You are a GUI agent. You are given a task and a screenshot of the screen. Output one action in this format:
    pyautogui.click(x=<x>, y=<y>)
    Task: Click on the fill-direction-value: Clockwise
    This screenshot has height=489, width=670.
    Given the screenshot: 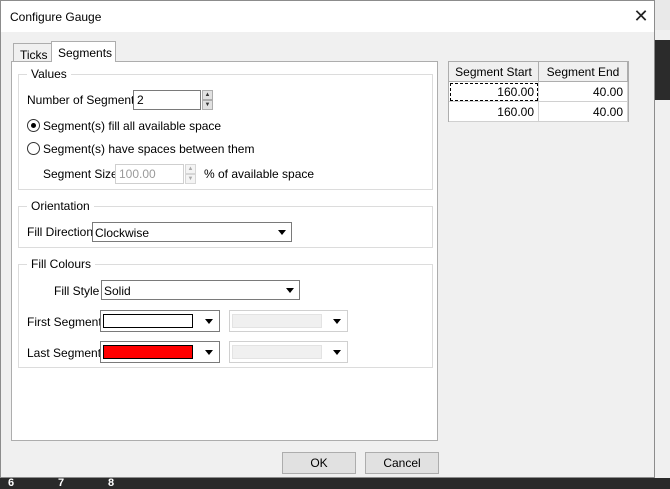 What is the action you would take?
    pyautogui.click(x=122, y=233)
    